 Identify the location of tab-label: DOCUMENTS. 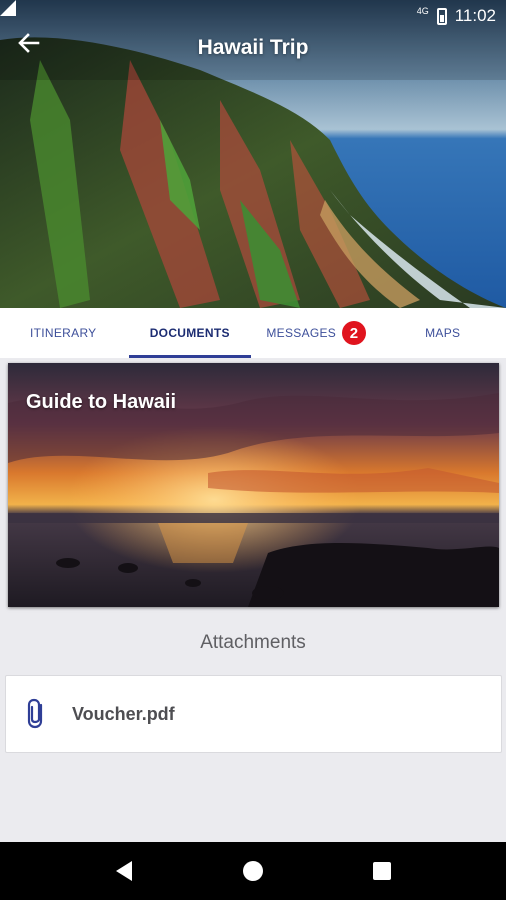
(189, 333).